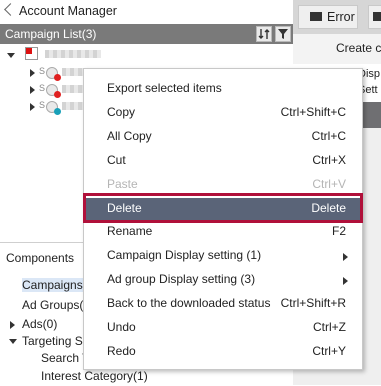 The width and height of the screenshot is (381, 386). What do you see at coordinates (338, 231) in the screenshot?
I see `menu-item-shortcut: F2` at bounding box center [338, 231].